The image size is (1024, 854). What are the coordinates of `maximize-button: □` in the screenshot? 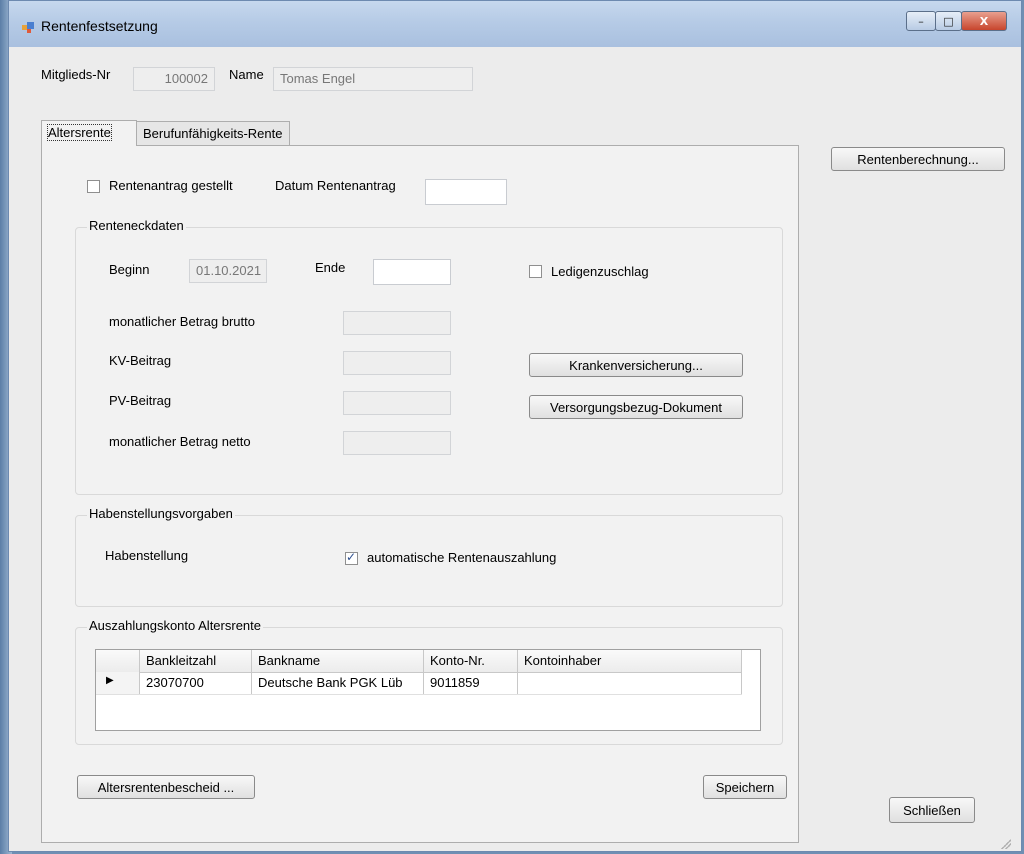 It's located at (948, 21).